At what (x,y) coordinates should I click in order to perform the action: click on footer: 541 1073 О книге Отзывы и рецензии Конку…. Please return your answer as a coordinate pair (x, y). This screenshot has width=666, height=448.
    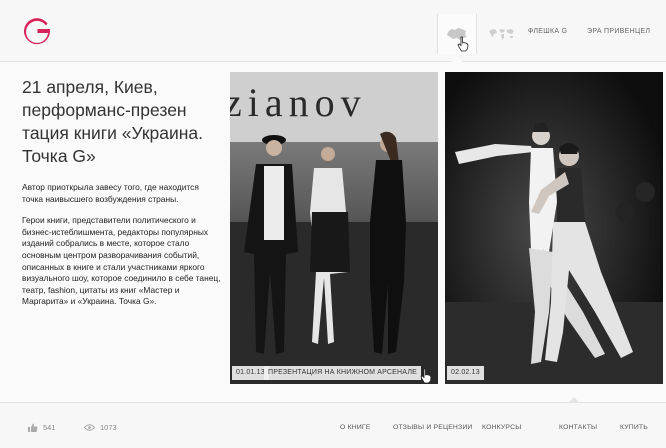
    Looking at the image, I should click on (333, 425).